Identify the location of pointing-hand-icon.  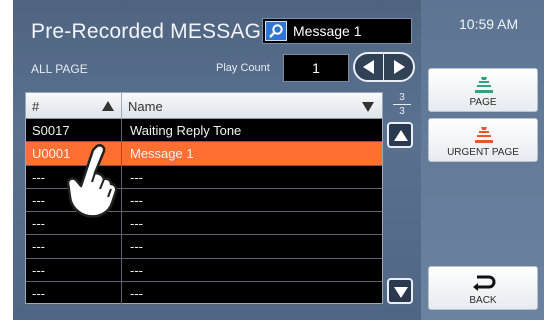
(92, 181).